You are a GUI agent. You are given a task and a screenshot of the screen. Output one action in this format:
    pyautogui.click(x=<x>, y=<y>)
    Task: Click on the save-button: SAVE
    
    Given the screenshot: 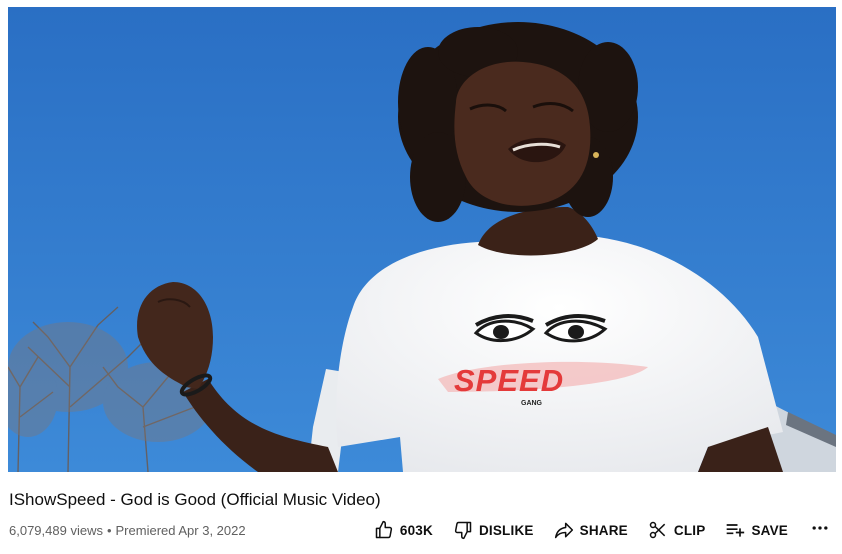 What is the action you would take?
    pyautogui.click(x=756, y=530)
    